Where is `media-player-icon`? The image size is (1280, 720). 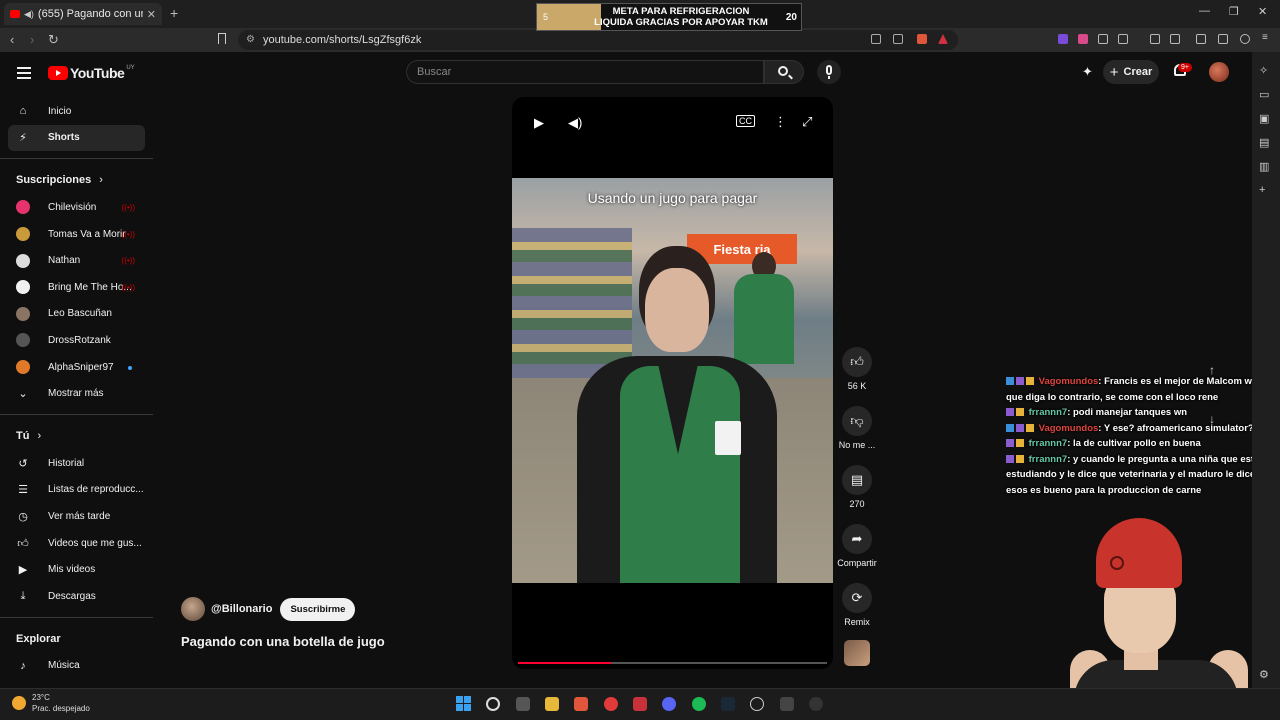
media-player-icon is located at coordinates (611, 704).